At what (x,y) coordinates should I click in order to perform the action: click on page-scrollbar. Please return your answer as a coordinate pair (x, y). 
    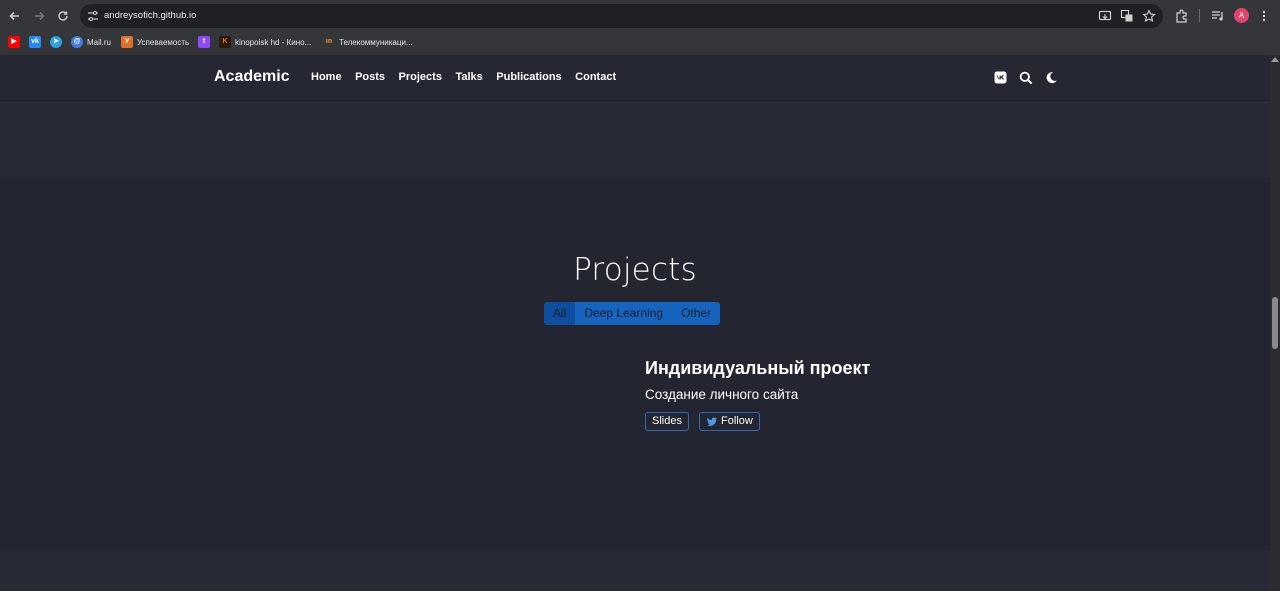
    Looking at the image, I should click on (1275, 323).